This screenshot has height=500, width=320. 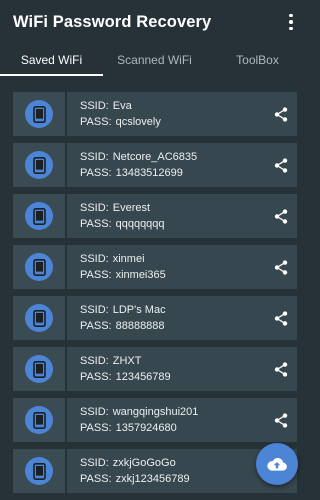 What do you see at coordinates (139, 310) in the screenshot?
I see `ssid-value: LDP's Mac` at bounding box center [139, 310].